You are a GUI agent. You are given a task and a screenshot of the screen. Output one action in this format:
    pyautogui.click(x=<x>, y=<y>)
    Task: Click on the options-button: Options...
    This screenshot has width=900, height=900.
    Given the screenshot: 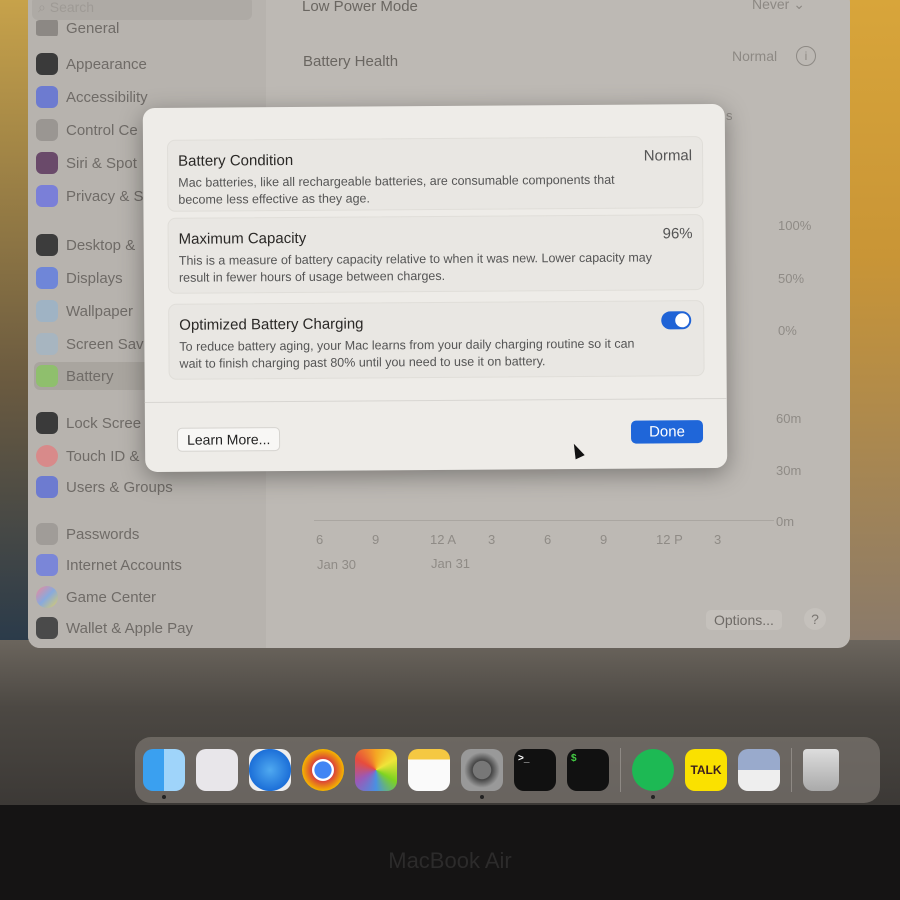 What is the action you would take?
    pyautogui.click(x=744, y=620)
    